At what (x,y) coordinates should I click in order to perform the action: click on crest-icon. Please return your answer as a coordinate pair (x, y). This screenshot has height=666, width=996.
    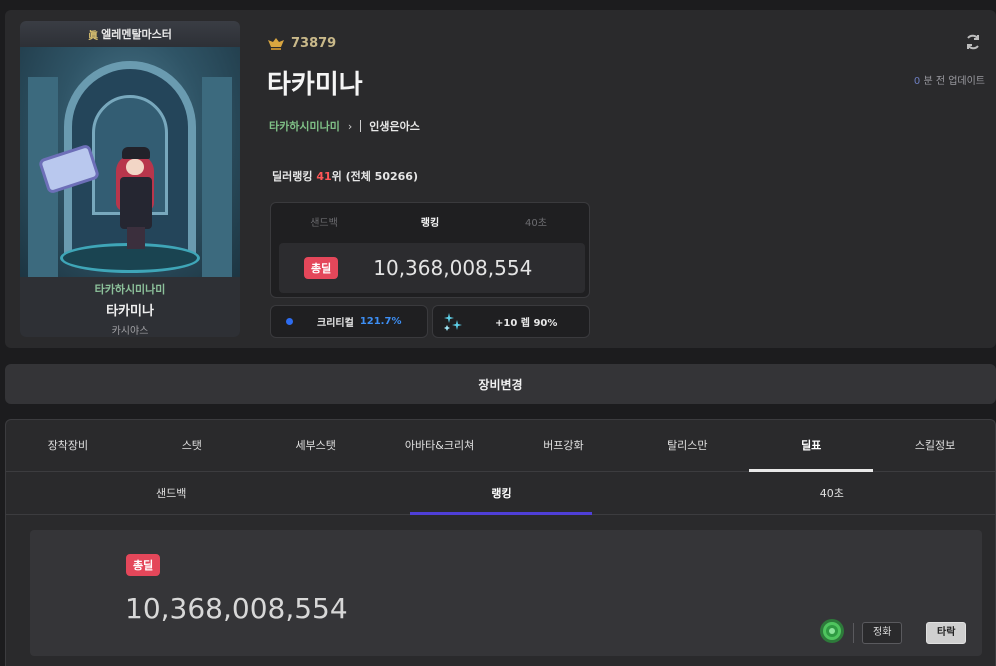
    Looking at the image, I should click on (276, 43).